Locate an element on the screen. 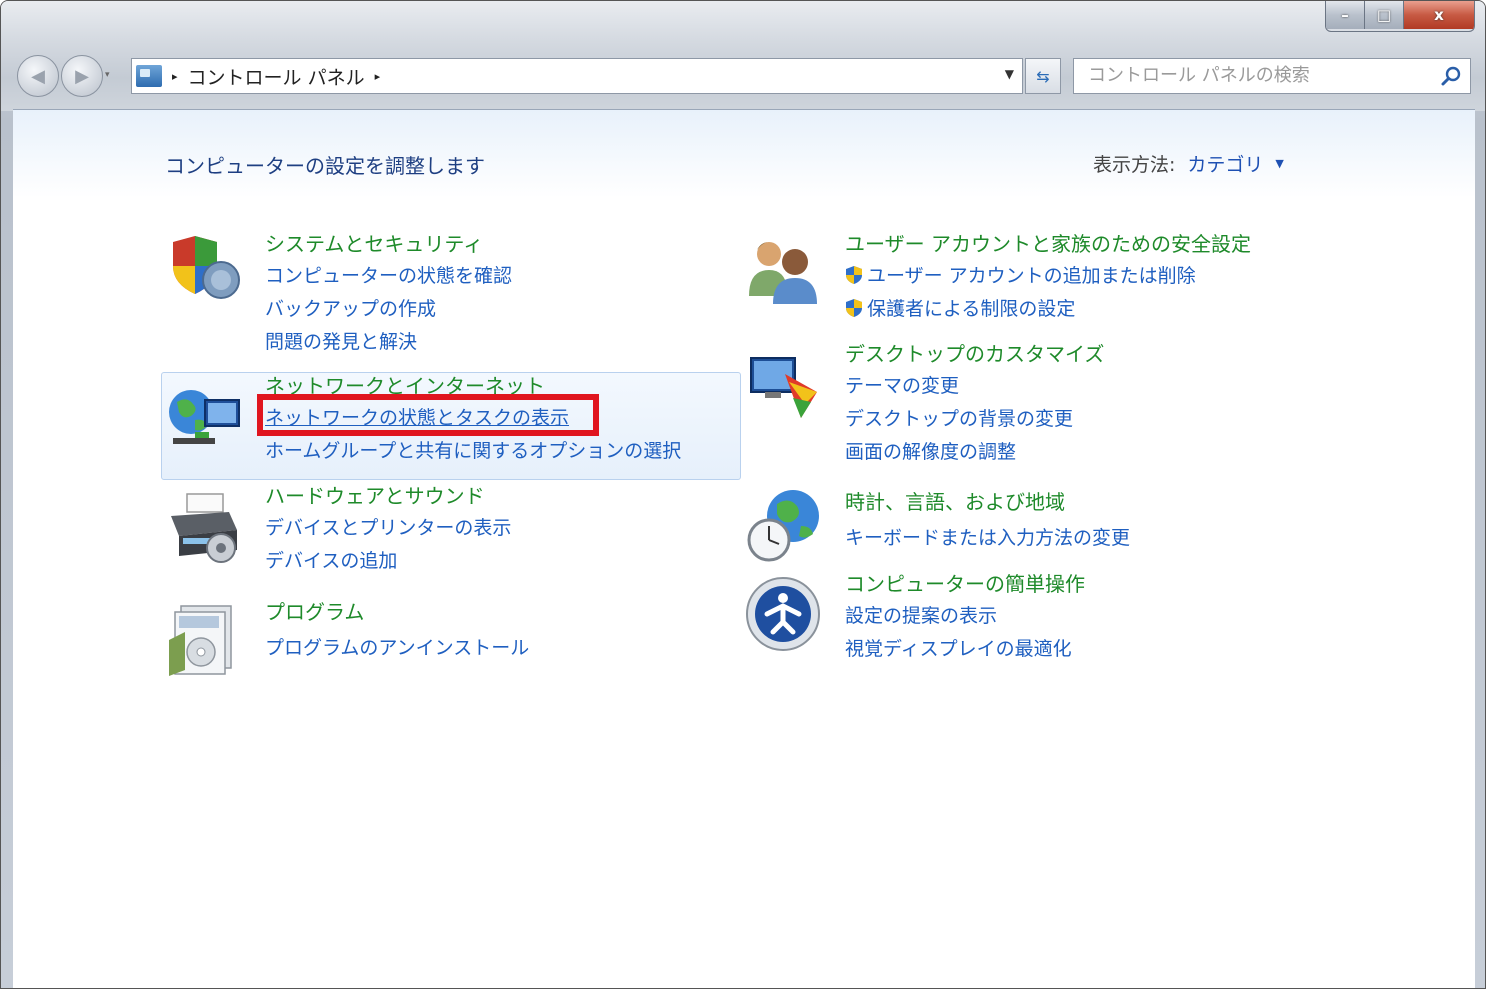 This screenshot has width=1486, height=991. category-text: ハードウェアとサウンド デバイスとプリンターの表示 デバイスの追加 is located at coordinates (388, 529).